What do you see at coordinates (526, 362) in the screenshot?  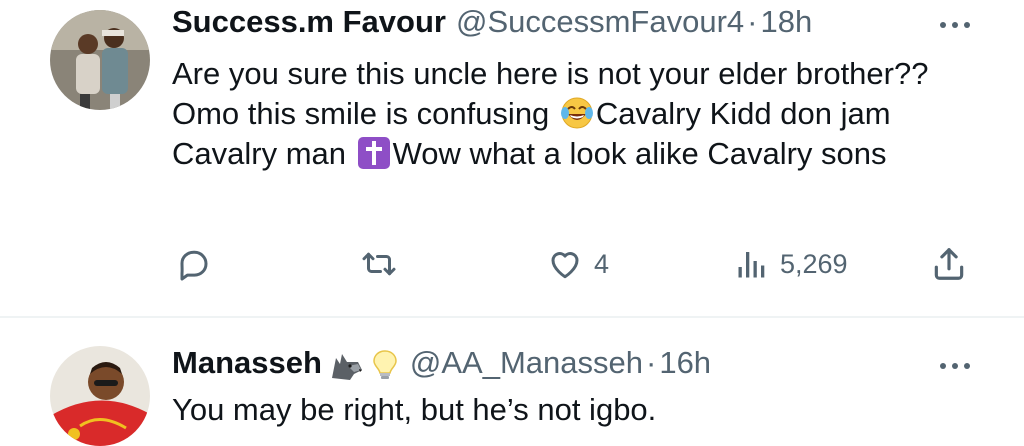 I see `author-handle: @AA_Manasseh` at bounding box center [526, 362].